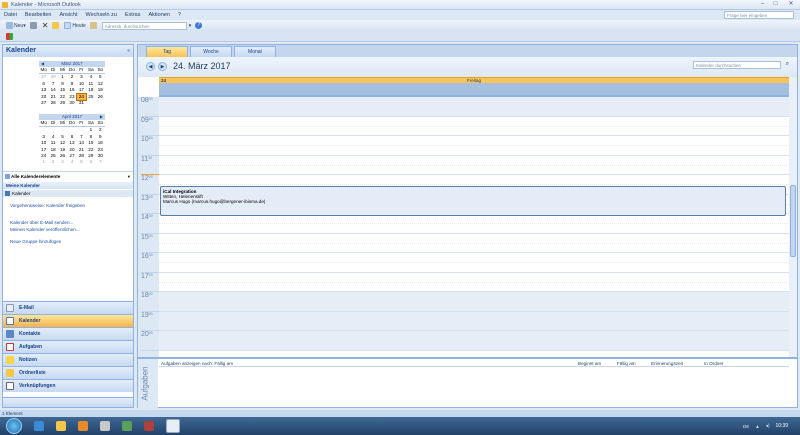 The height and width of the screenshot is (435, 800). What do you see at coordinates (667, 363) in the screenshot?
I see `task-col-reminder: Erinnerungszeit` at bounding box center [667, 363].